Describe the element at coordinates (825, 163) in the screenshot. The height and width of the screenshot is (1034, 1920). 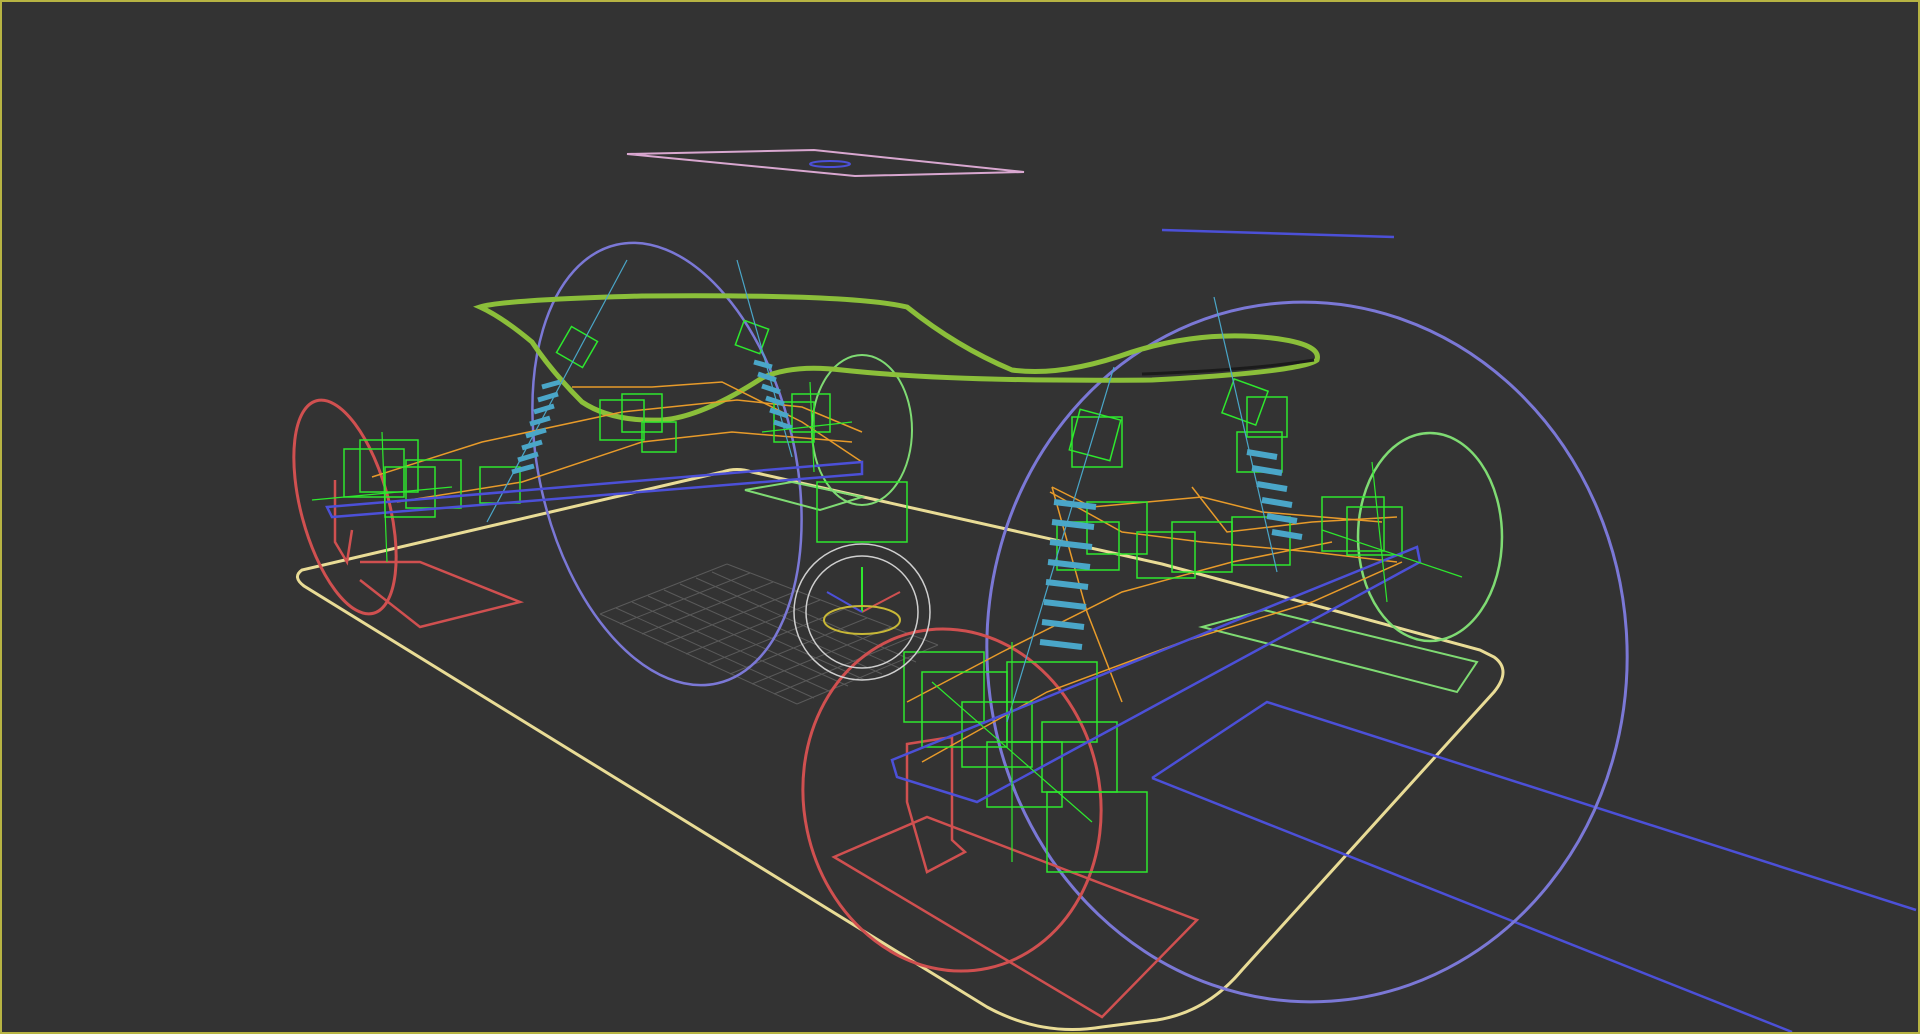
I see `top-pink-helper` at that location.